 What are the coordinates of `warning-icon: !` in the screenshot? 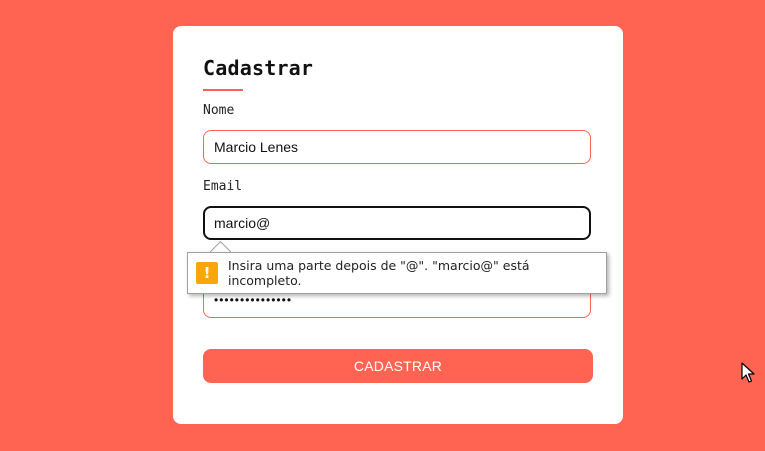 It's located at (207, 273).